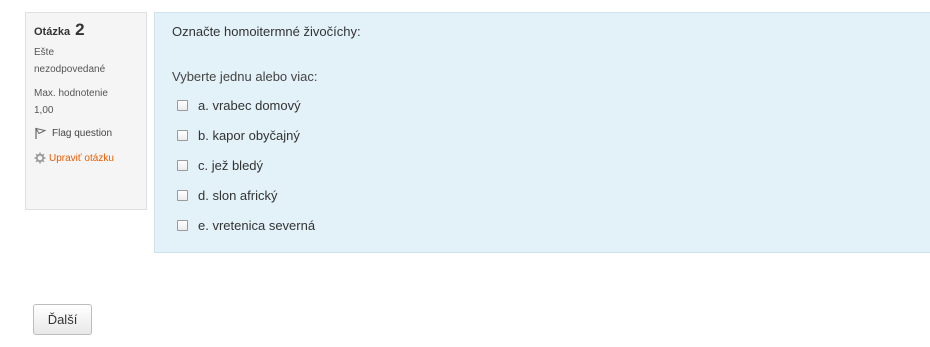  I want to click on gear-icon, so click(40, 158).